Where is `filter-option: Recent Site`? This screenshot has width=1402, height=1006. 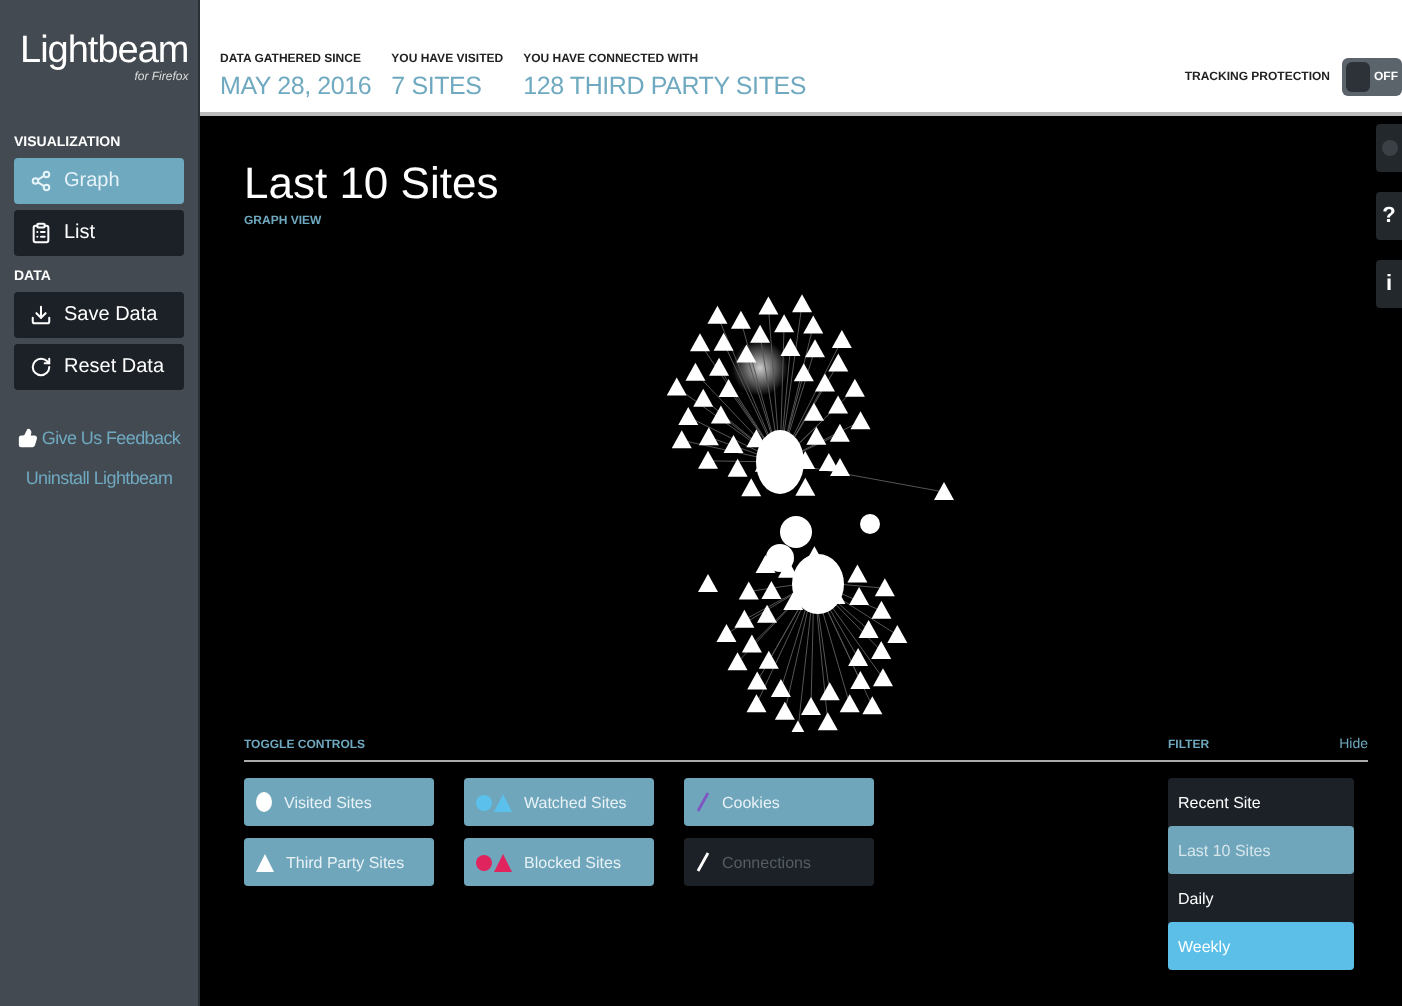 filter-option: Recent Site is located at coordinates (1261, 802).